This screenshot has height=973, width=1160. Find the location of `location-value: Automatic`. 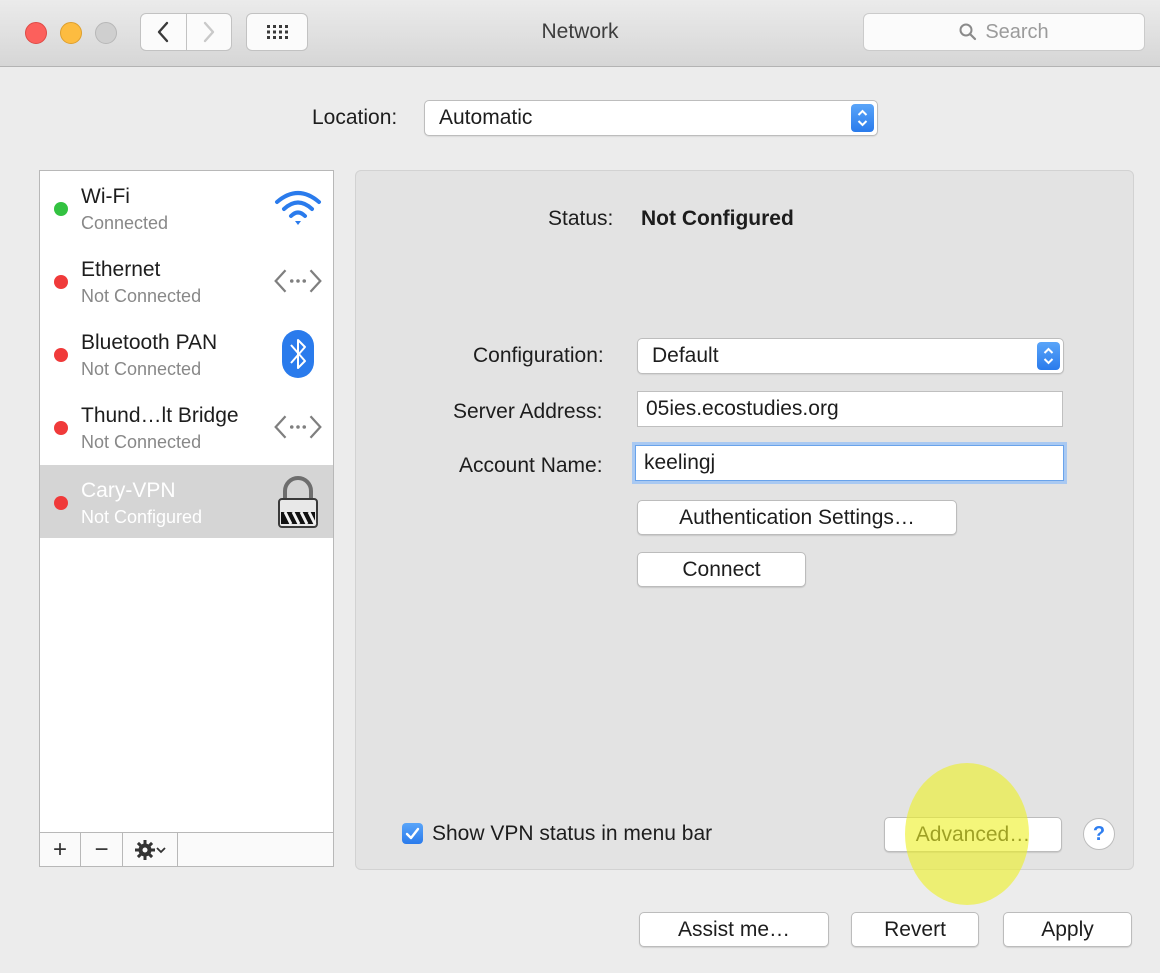

location-value: Automatic is located at coordinates (486, 117).